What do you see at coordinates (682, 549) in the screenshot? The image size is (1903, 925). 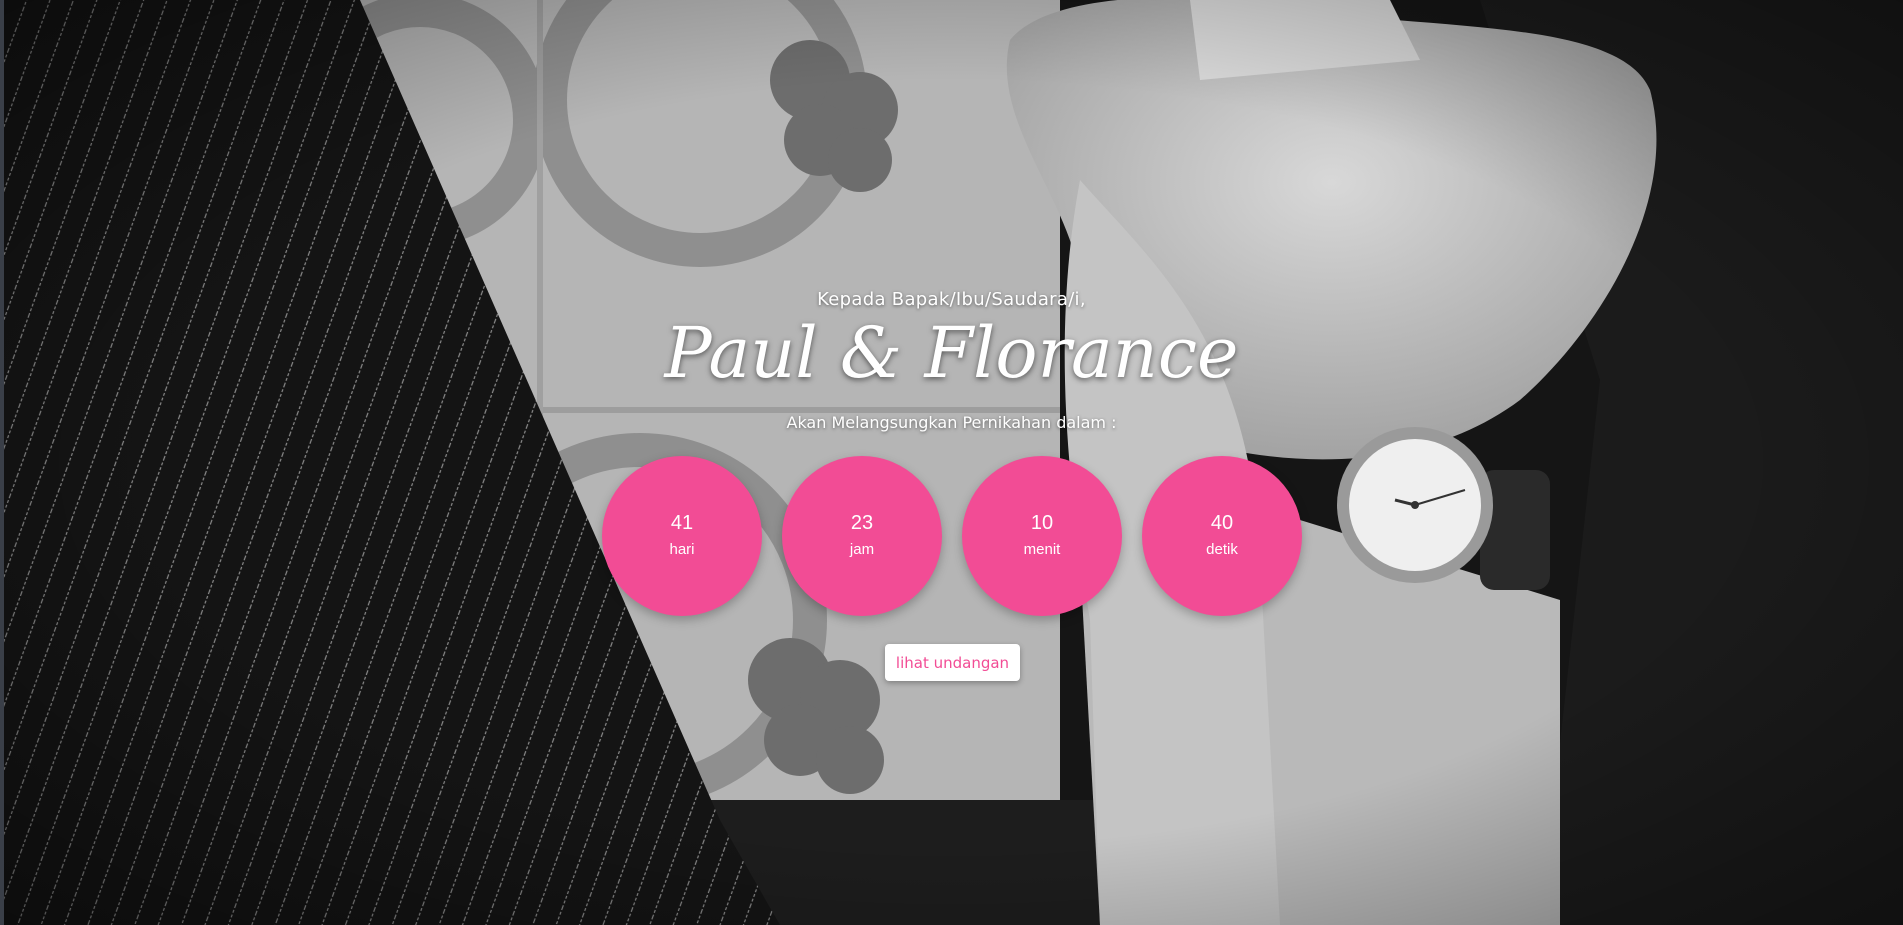 I see `countdown-days-label: hari` at bounding box center [682, 549].